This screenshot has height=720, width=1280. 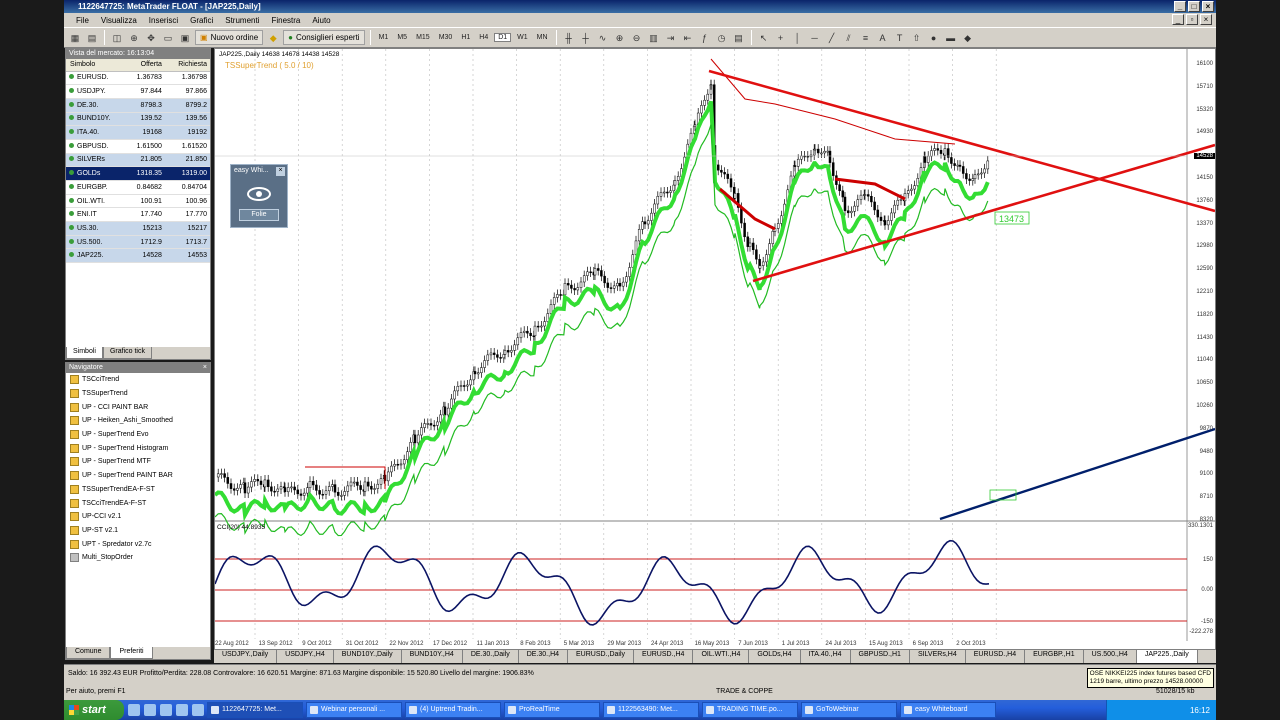 I want to click on crosshair-icon: +, so click(x=781, y=38).